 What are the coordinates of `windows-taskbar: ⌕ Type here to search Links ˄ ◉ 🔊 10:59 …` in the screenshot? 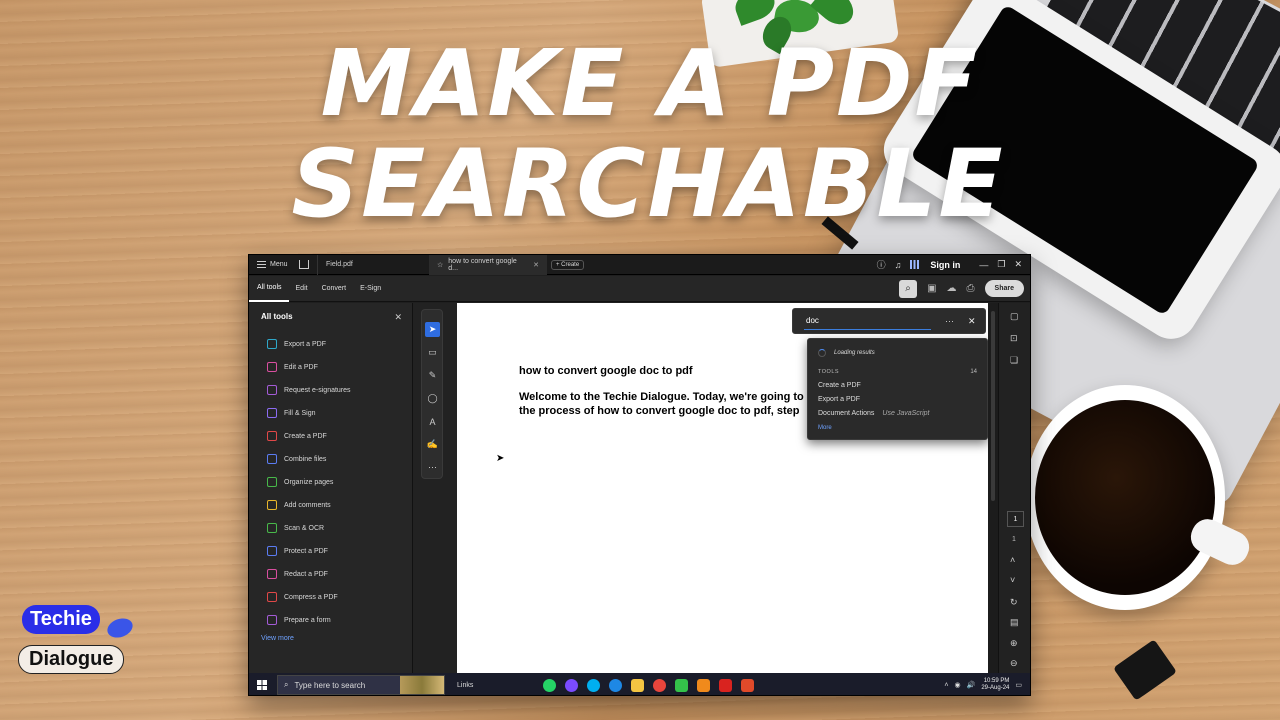 It's located at (639, 684).